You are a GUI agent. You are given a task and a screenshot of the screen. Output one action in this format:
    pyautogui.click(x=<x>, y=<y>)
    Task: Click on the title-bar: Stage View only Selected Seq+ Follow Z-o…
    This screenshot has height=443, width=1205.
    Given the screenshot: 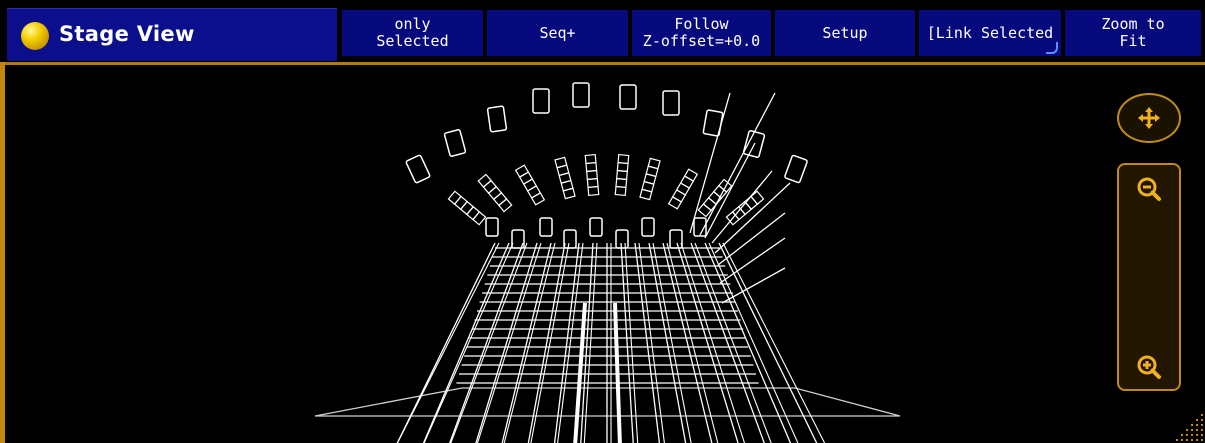 What is the action you would take?
    pyautogui.click(x=602, y=31)
    